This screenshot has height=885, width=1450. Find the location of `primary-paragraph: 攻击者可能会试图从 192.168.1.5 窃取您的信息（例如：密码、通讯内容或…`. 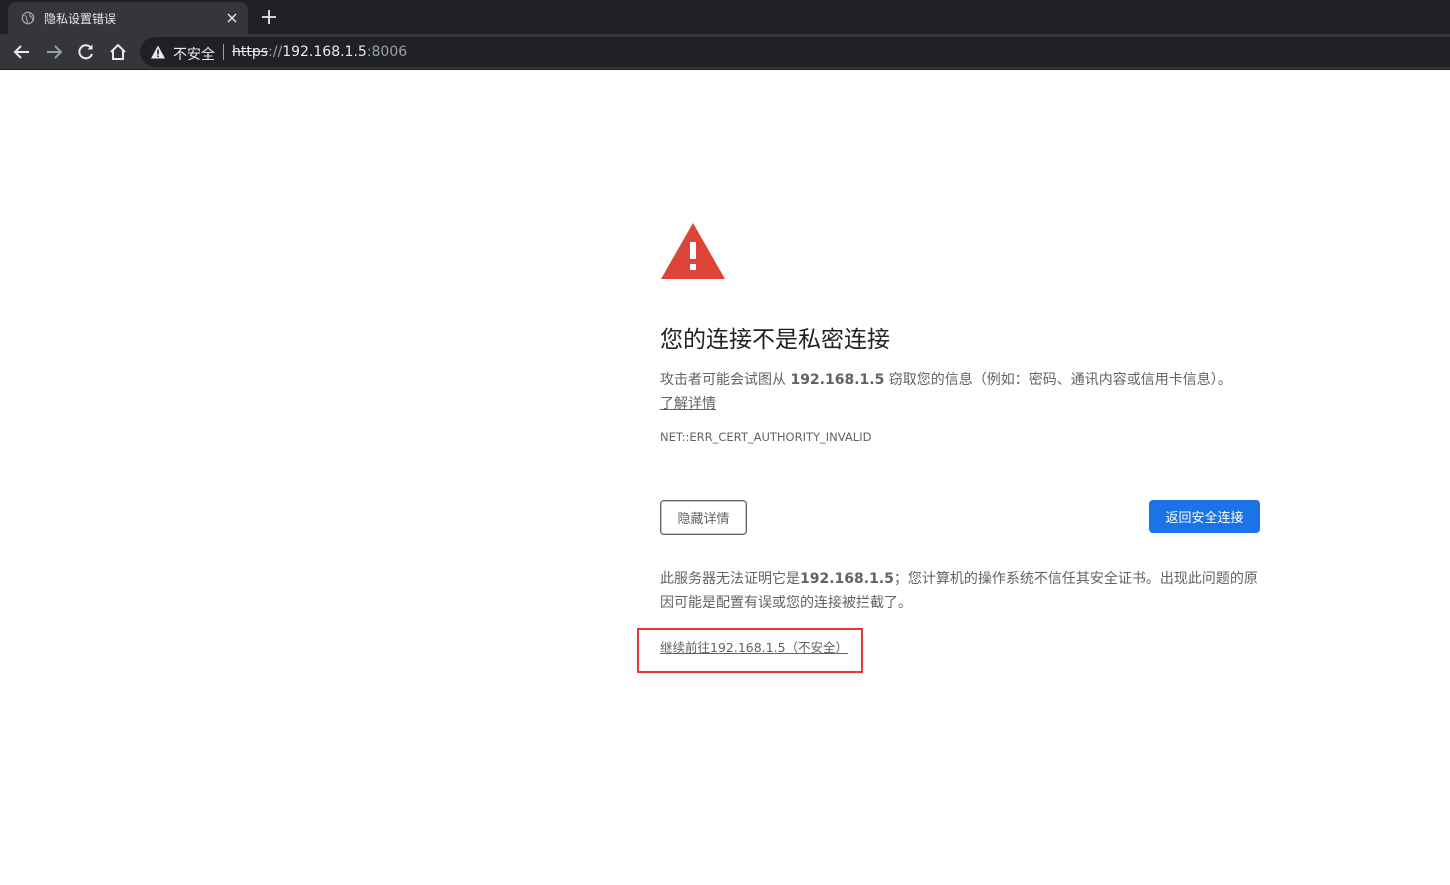

primary-paragraph: 攻击者可能会试图从 192.168.1.5 窃取您的信息（例如：密码、通讯内容或… is located at coordinates (965, 392).